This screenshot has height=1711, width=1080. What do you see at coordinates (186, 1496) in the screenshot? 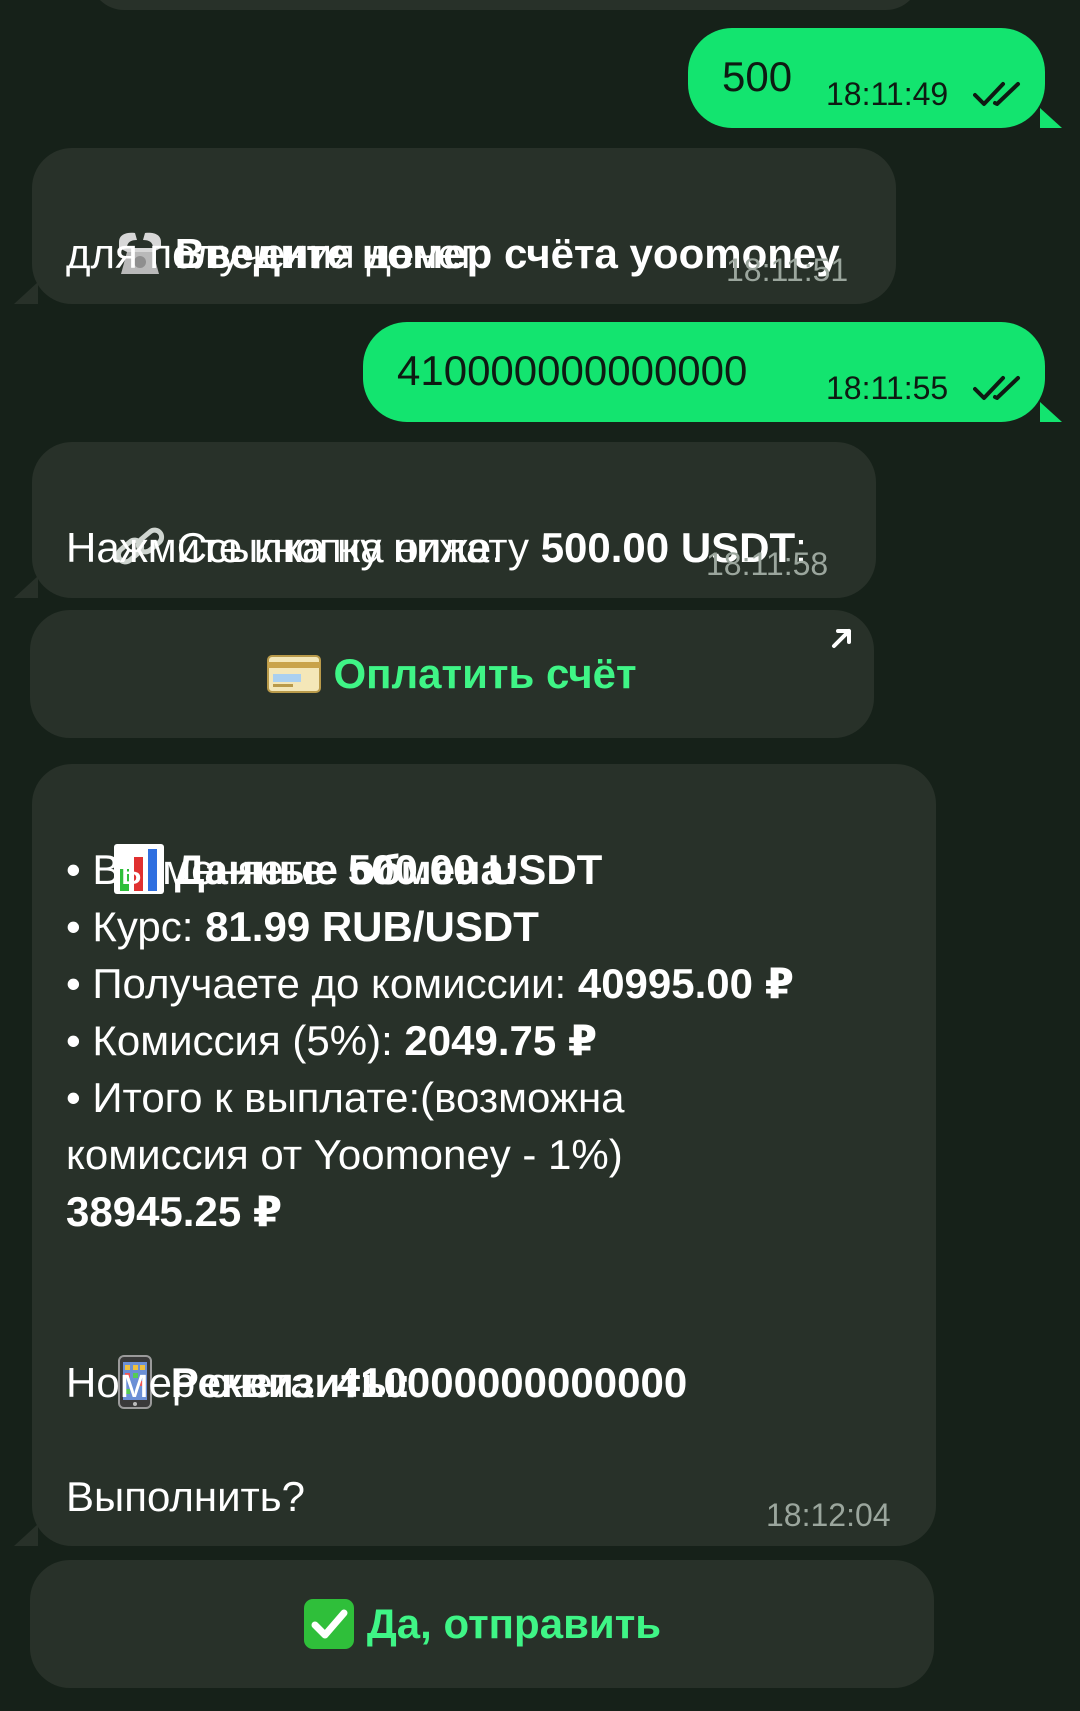
I see `confirm-question: Выполнить?` at bounding box center [186, 1496].